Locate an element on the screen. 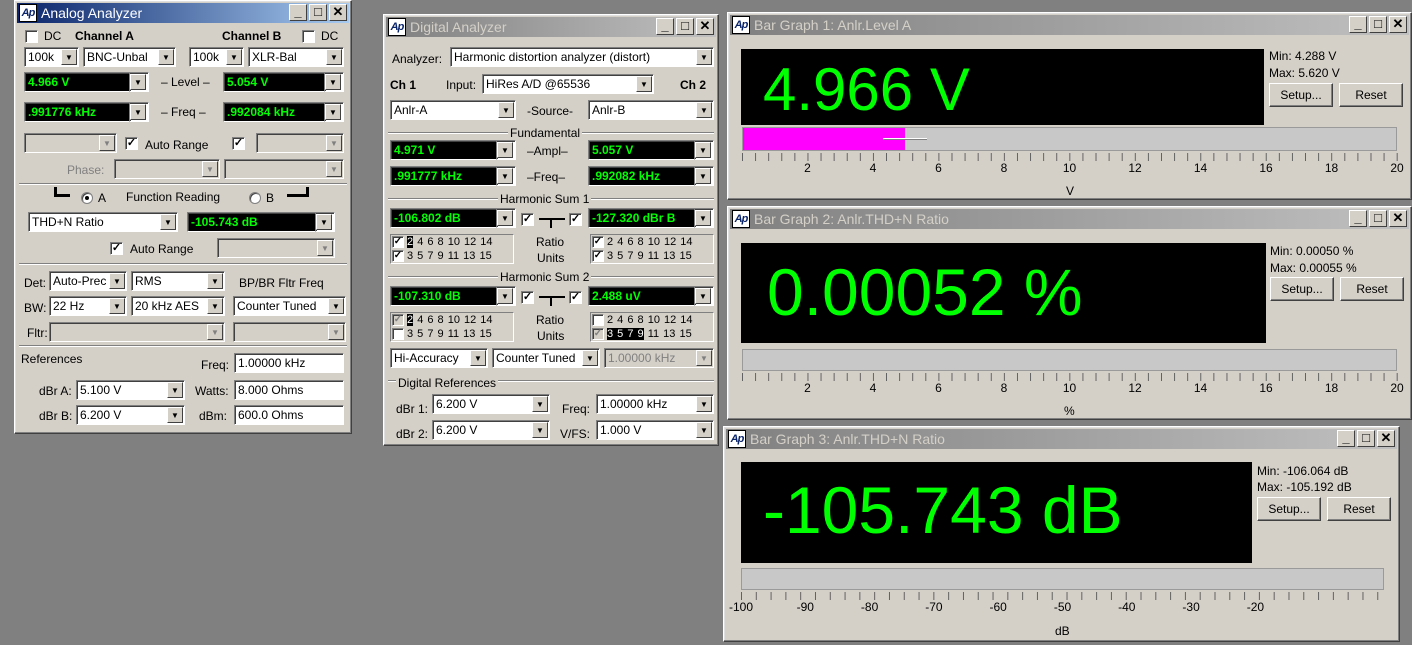 The image size is (1412, 645). tuning-select: Counter Tuned ▼ is located at coordinates (546, 358).